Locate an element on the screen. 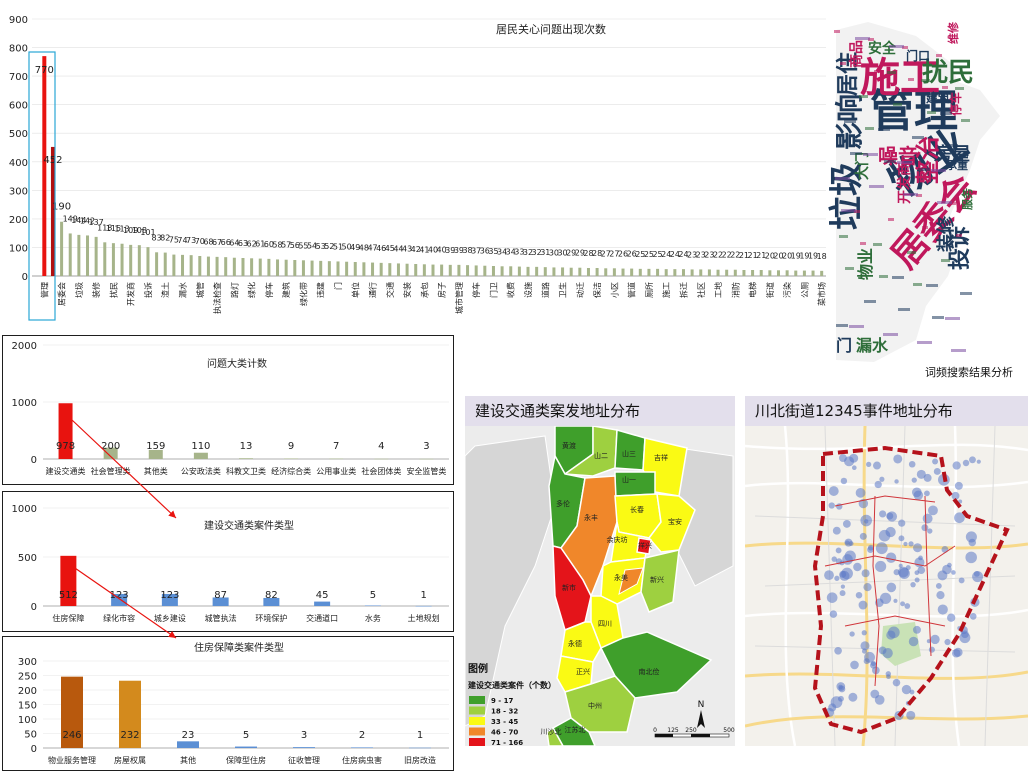 This screenshot has height=775, width=1030. x-tick-label: 道路 is located at coordinates (545, 290).